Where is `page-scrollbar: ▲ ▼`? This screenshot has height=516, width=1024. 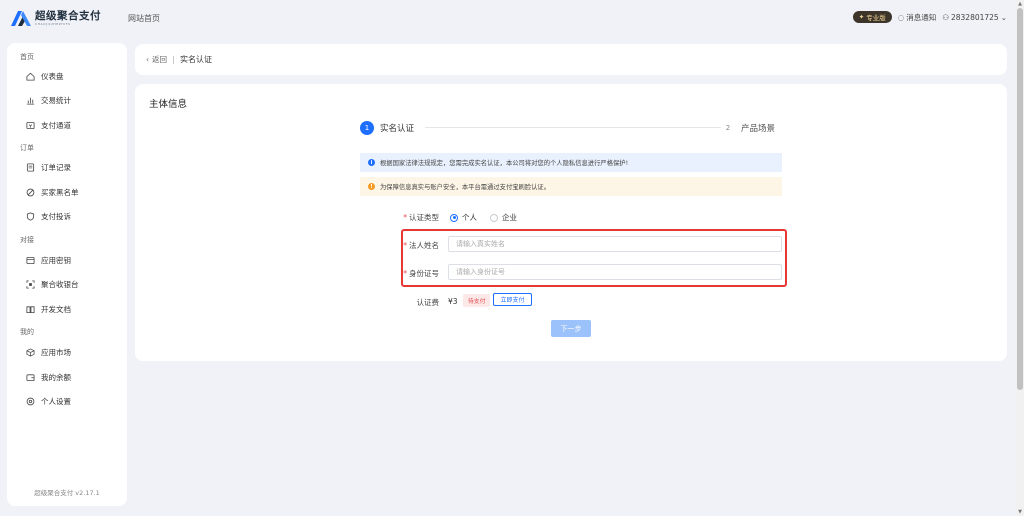
page-scrollbar: ▲ ▼ is located at coordinates (1020, 258).